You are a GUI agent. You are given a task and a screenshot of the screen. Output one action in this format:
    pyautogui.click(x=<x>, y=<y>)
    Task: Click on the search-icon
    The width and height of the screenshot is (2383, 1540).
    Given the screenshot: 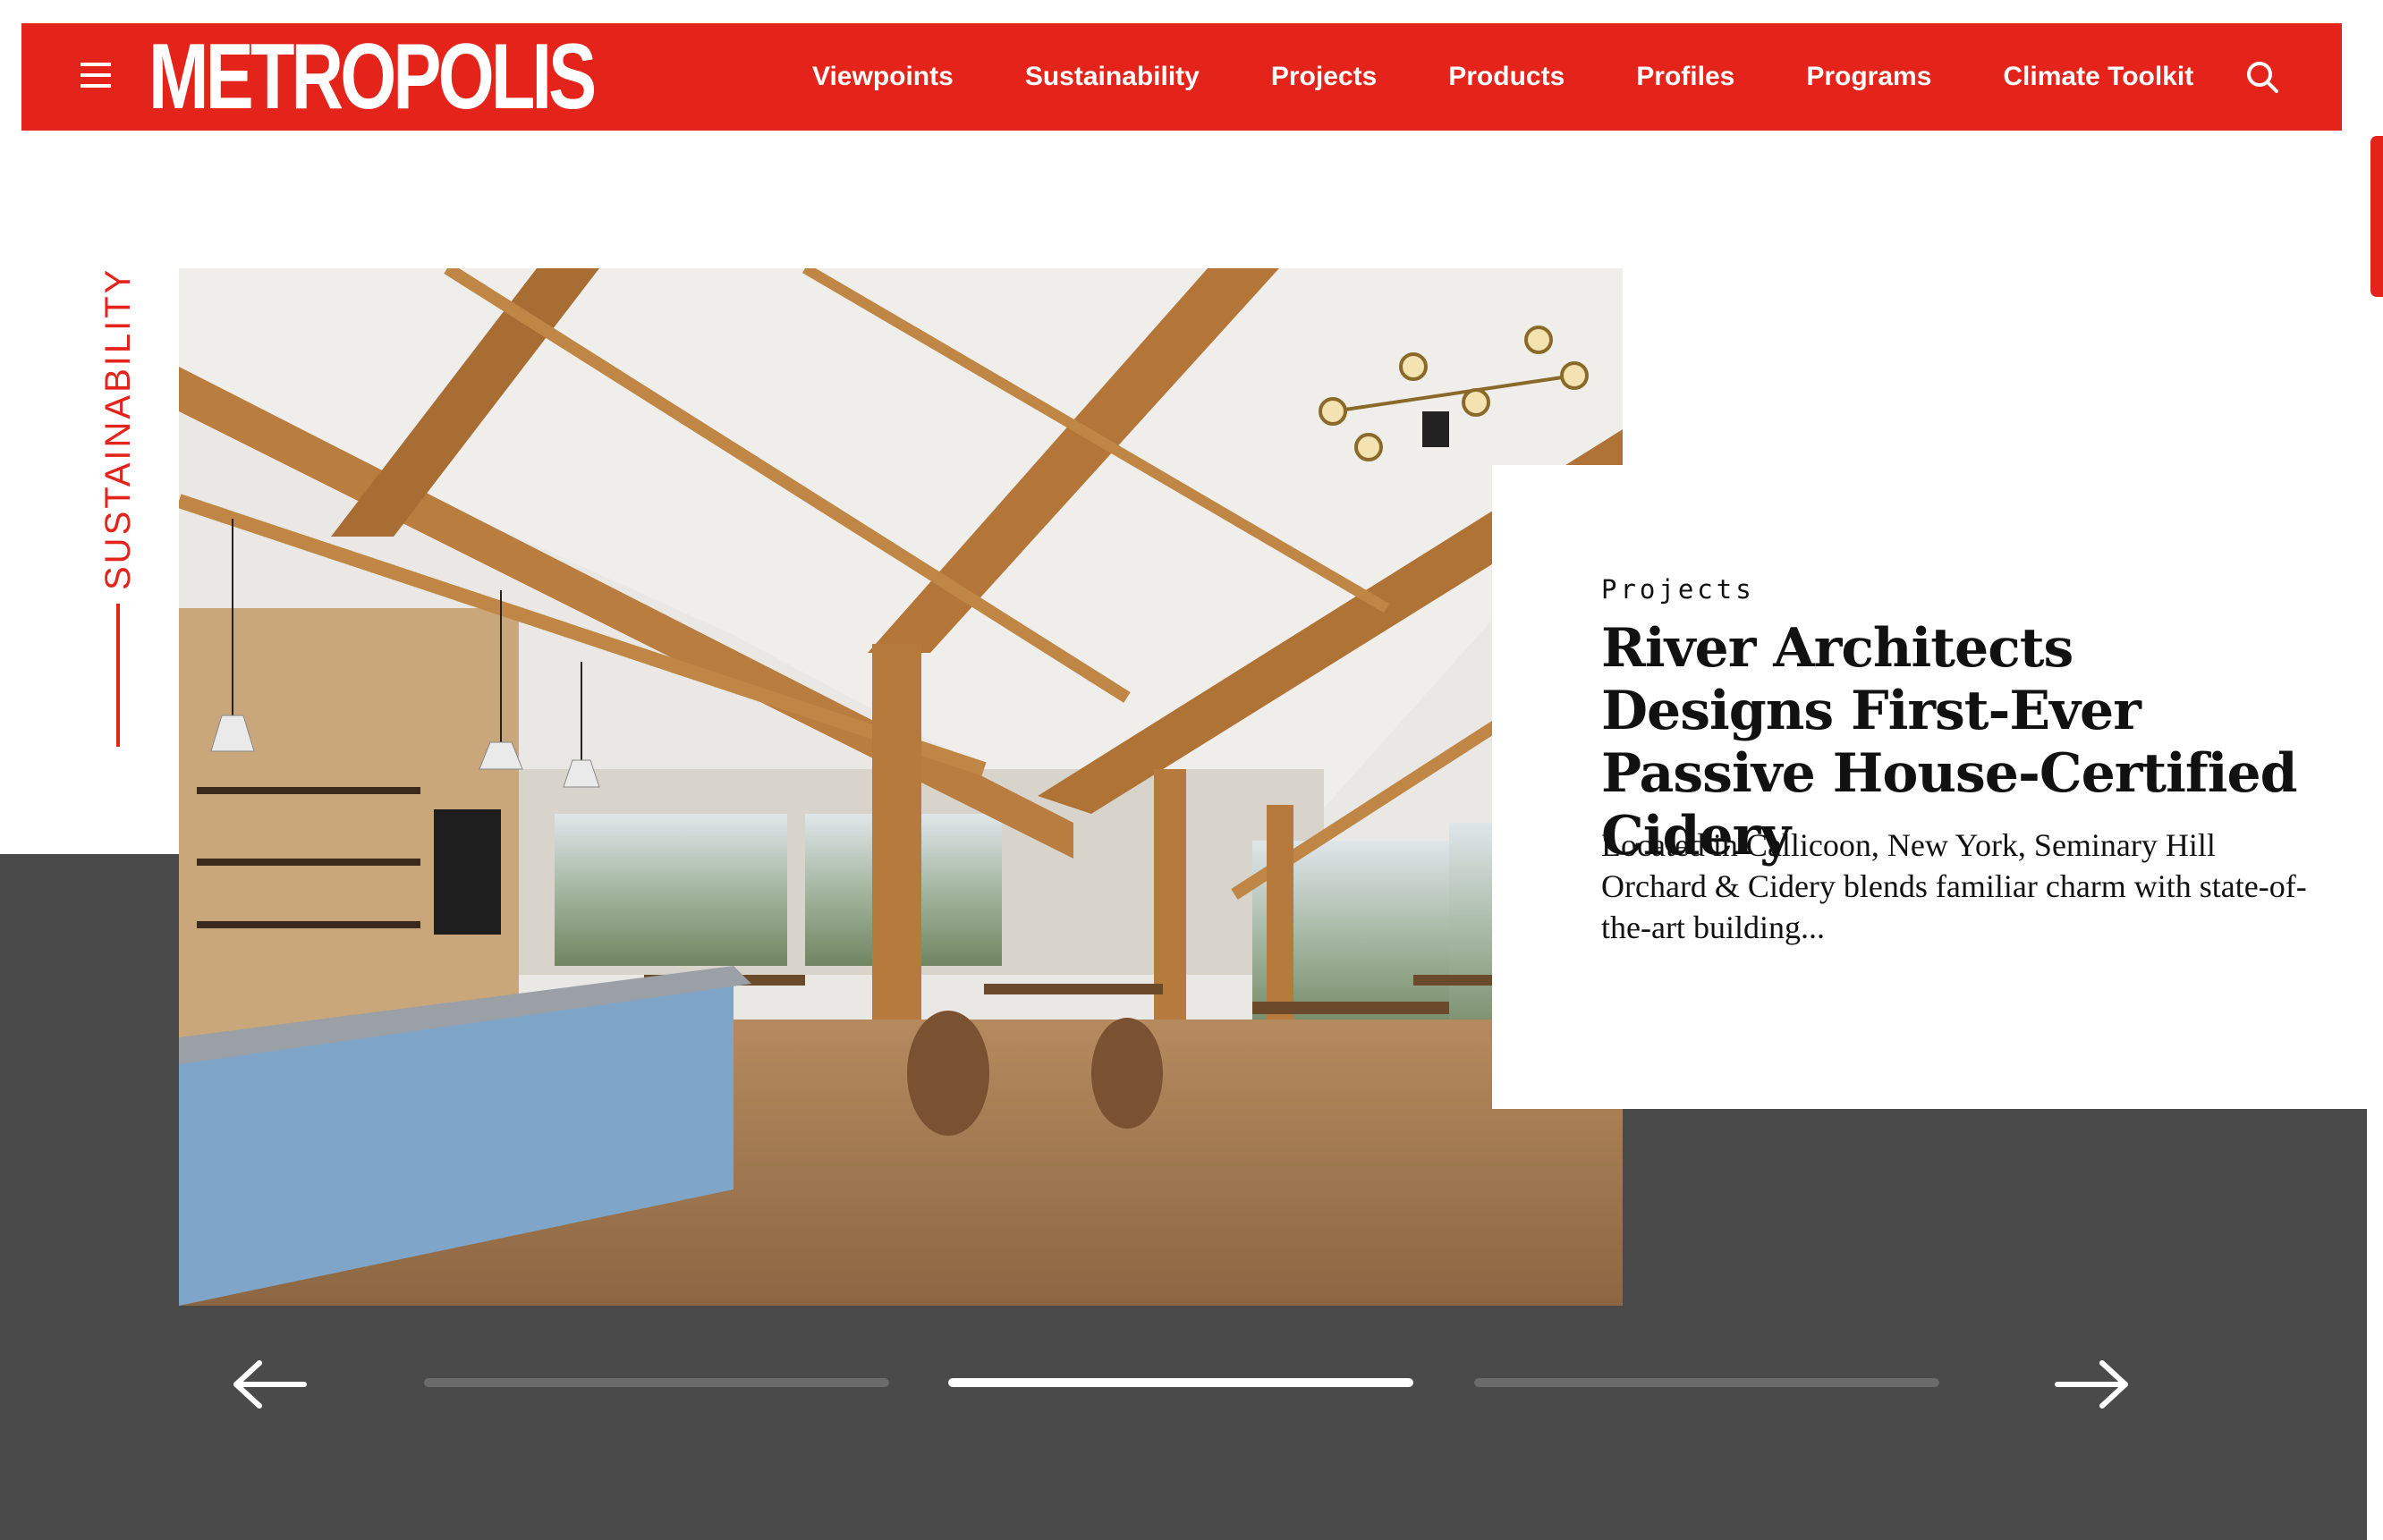 What is the action you would take?
    pyautogui.click(x=2262, y=77)
    